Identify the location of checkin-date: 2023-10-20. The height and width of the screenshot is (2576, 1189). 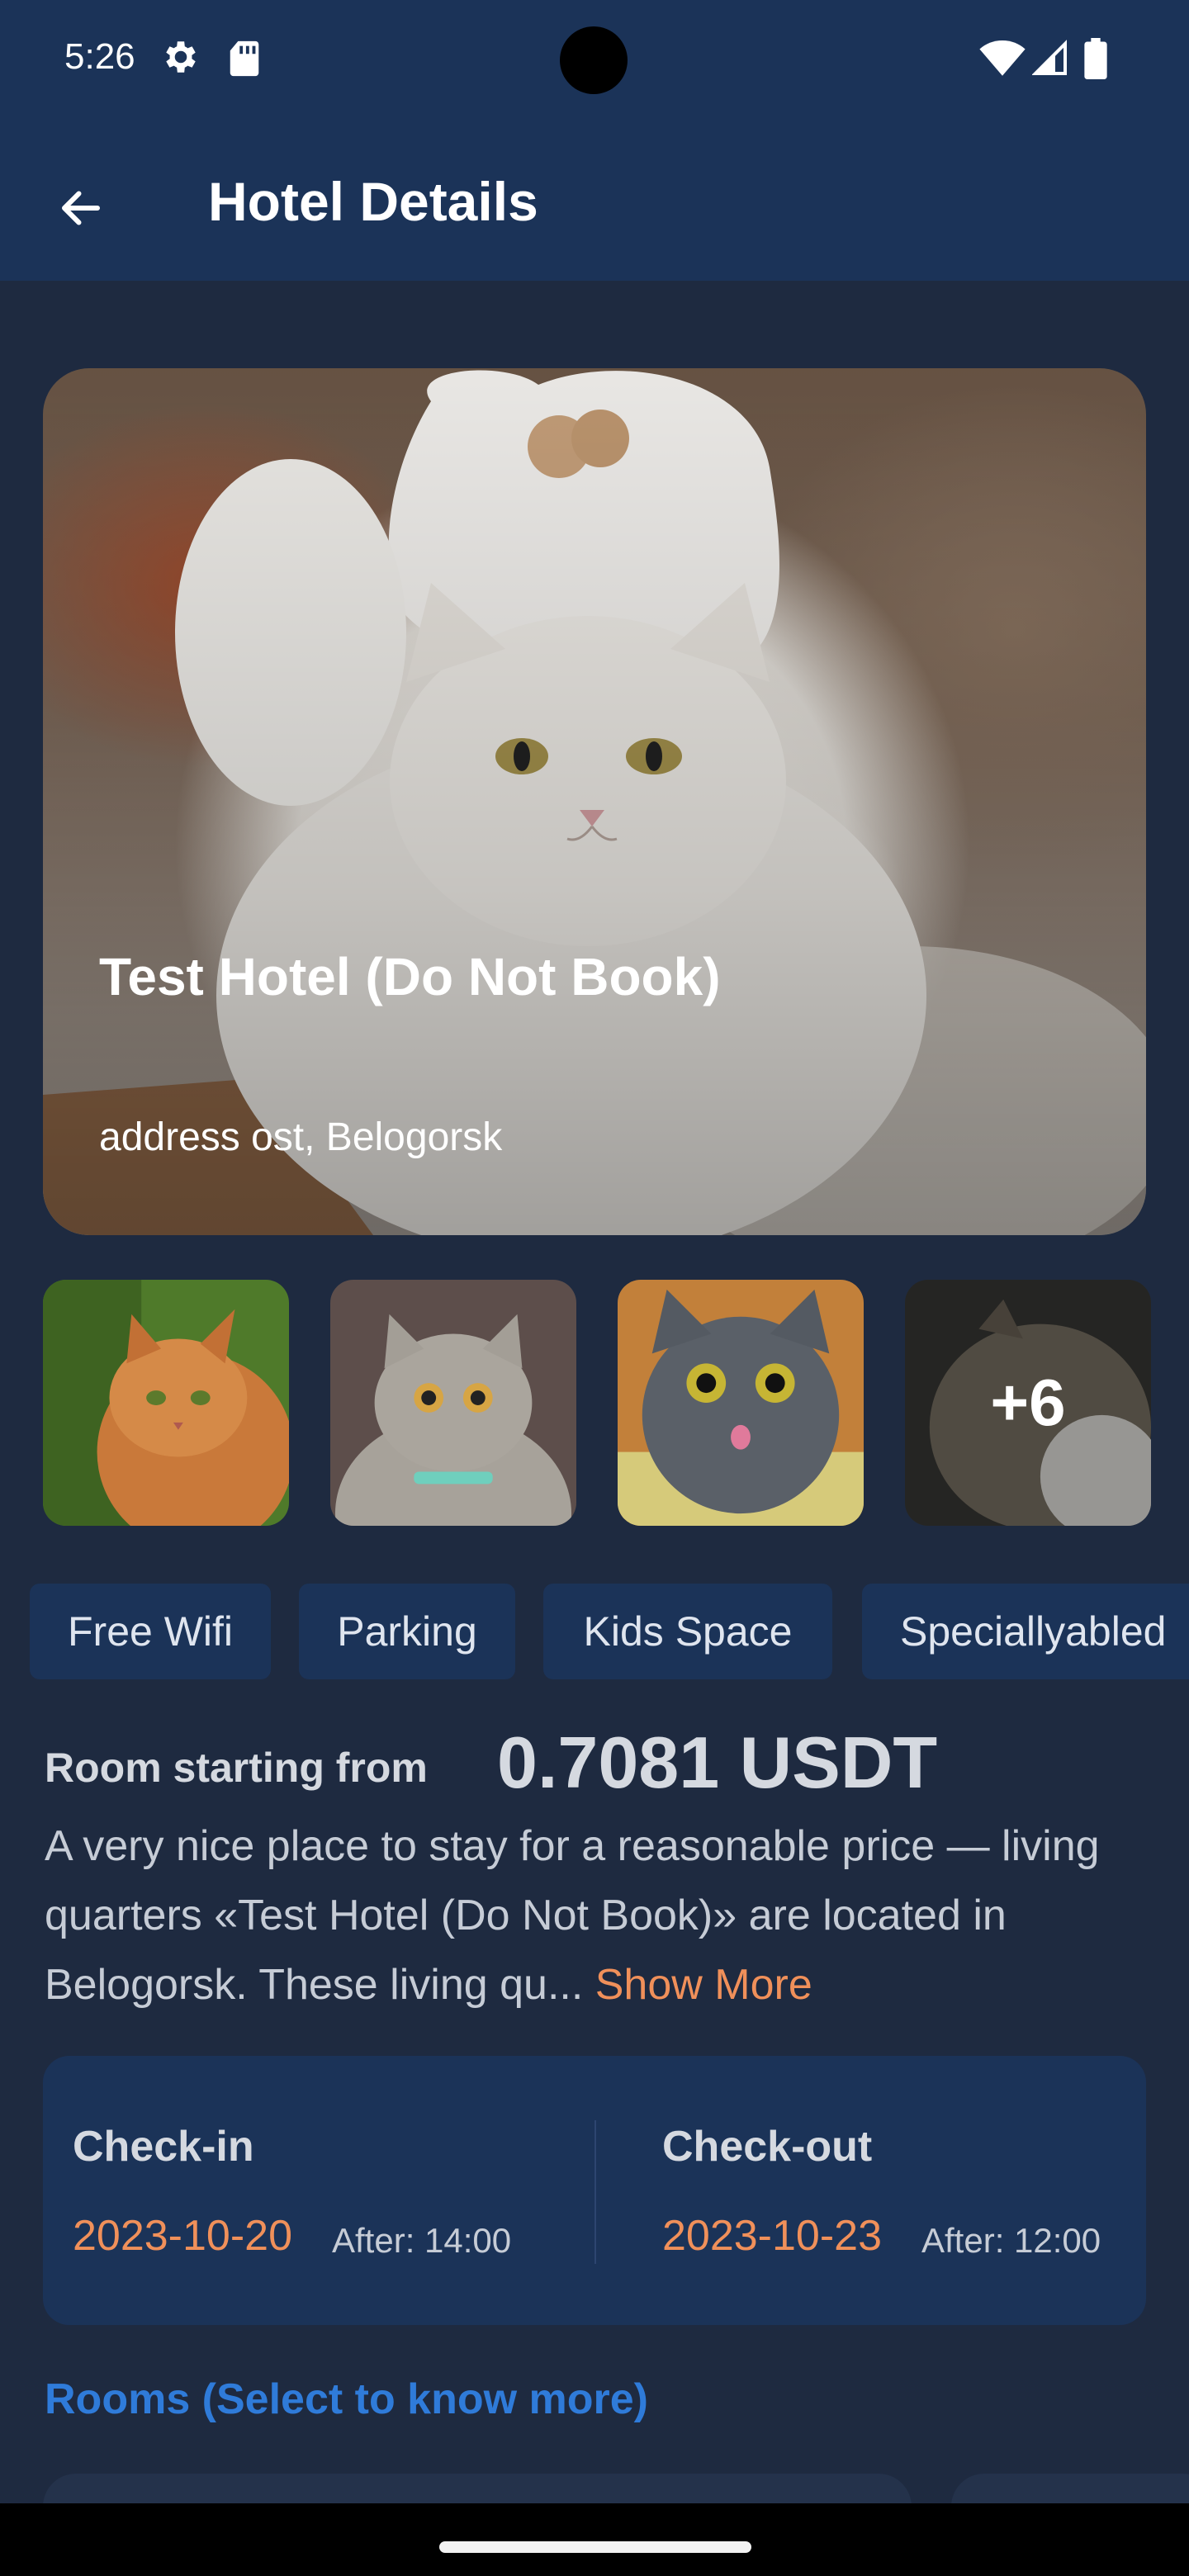
(182, 2236).